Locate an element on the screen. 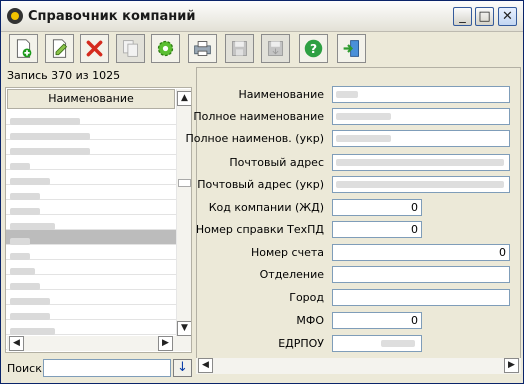  details-scroll-left-button: ◀ is located at coordinates (205, 365).